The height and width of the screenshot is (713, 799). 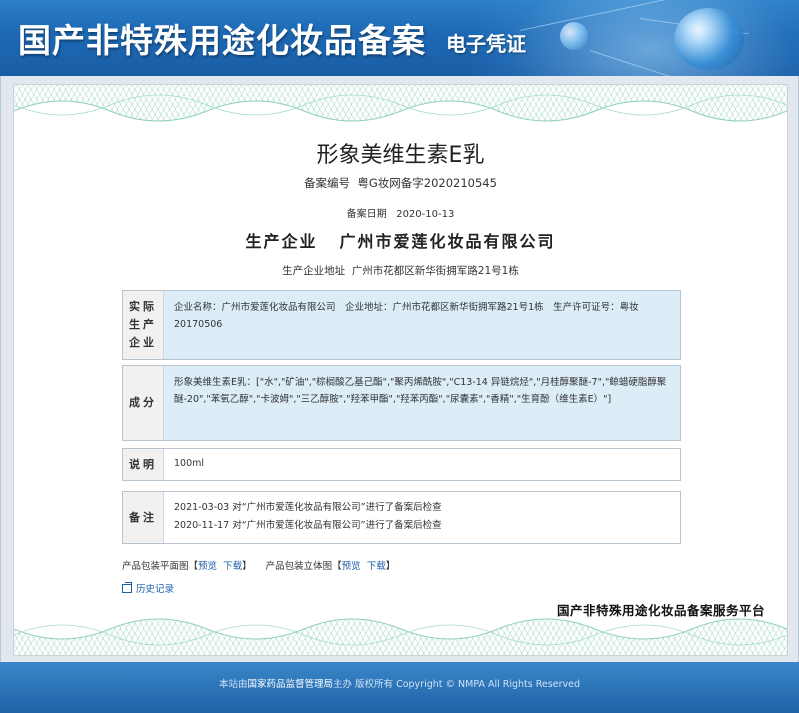 I want to click on actual-producer-label-line: 生产, so click(x=143, y=324).